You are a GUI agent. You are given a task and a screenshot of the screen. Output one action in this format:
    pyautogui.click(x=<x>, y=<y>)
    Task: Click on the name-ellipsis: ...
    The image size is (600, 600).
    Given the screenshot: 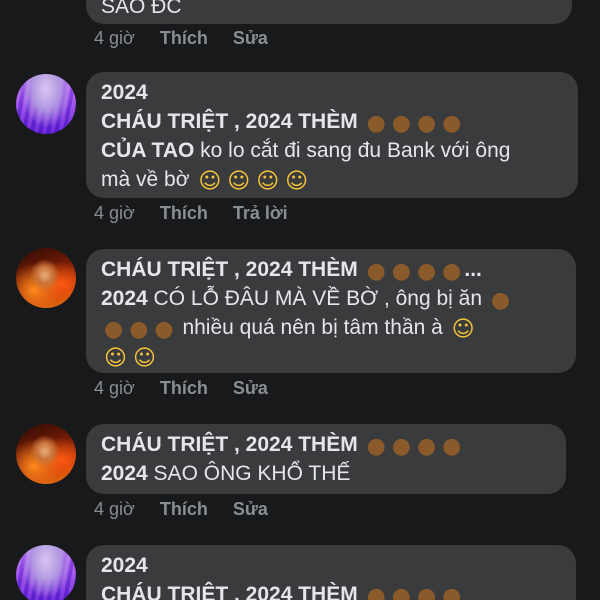 What is the action you would take?
    pyautogui.click(x=473, y=269)
    